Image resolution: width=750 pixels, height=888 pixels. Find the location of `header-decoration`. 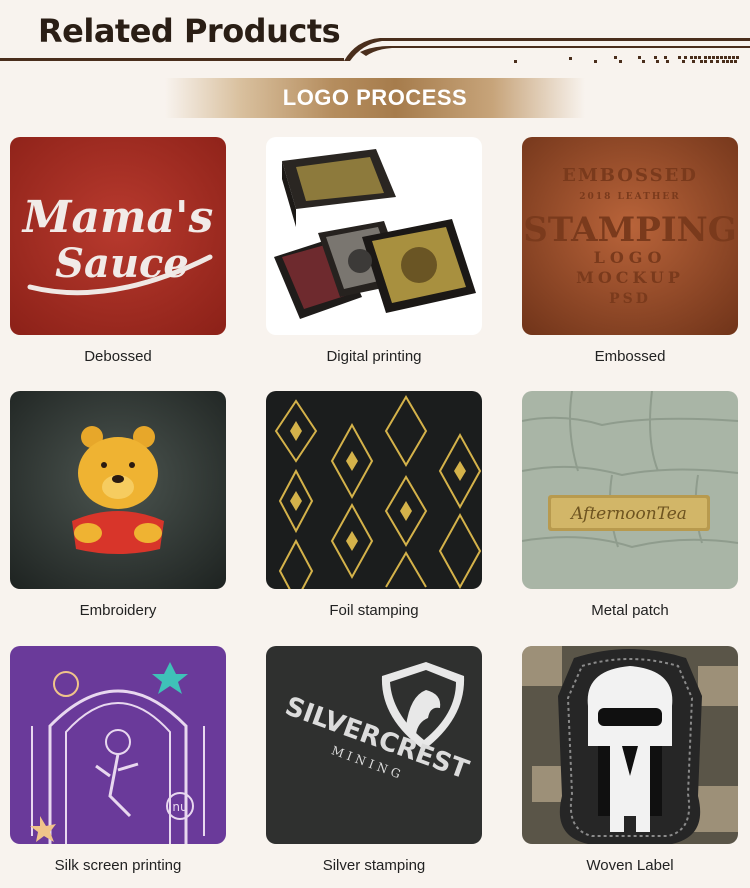

header-decoration is located at coordinates (375, 50).